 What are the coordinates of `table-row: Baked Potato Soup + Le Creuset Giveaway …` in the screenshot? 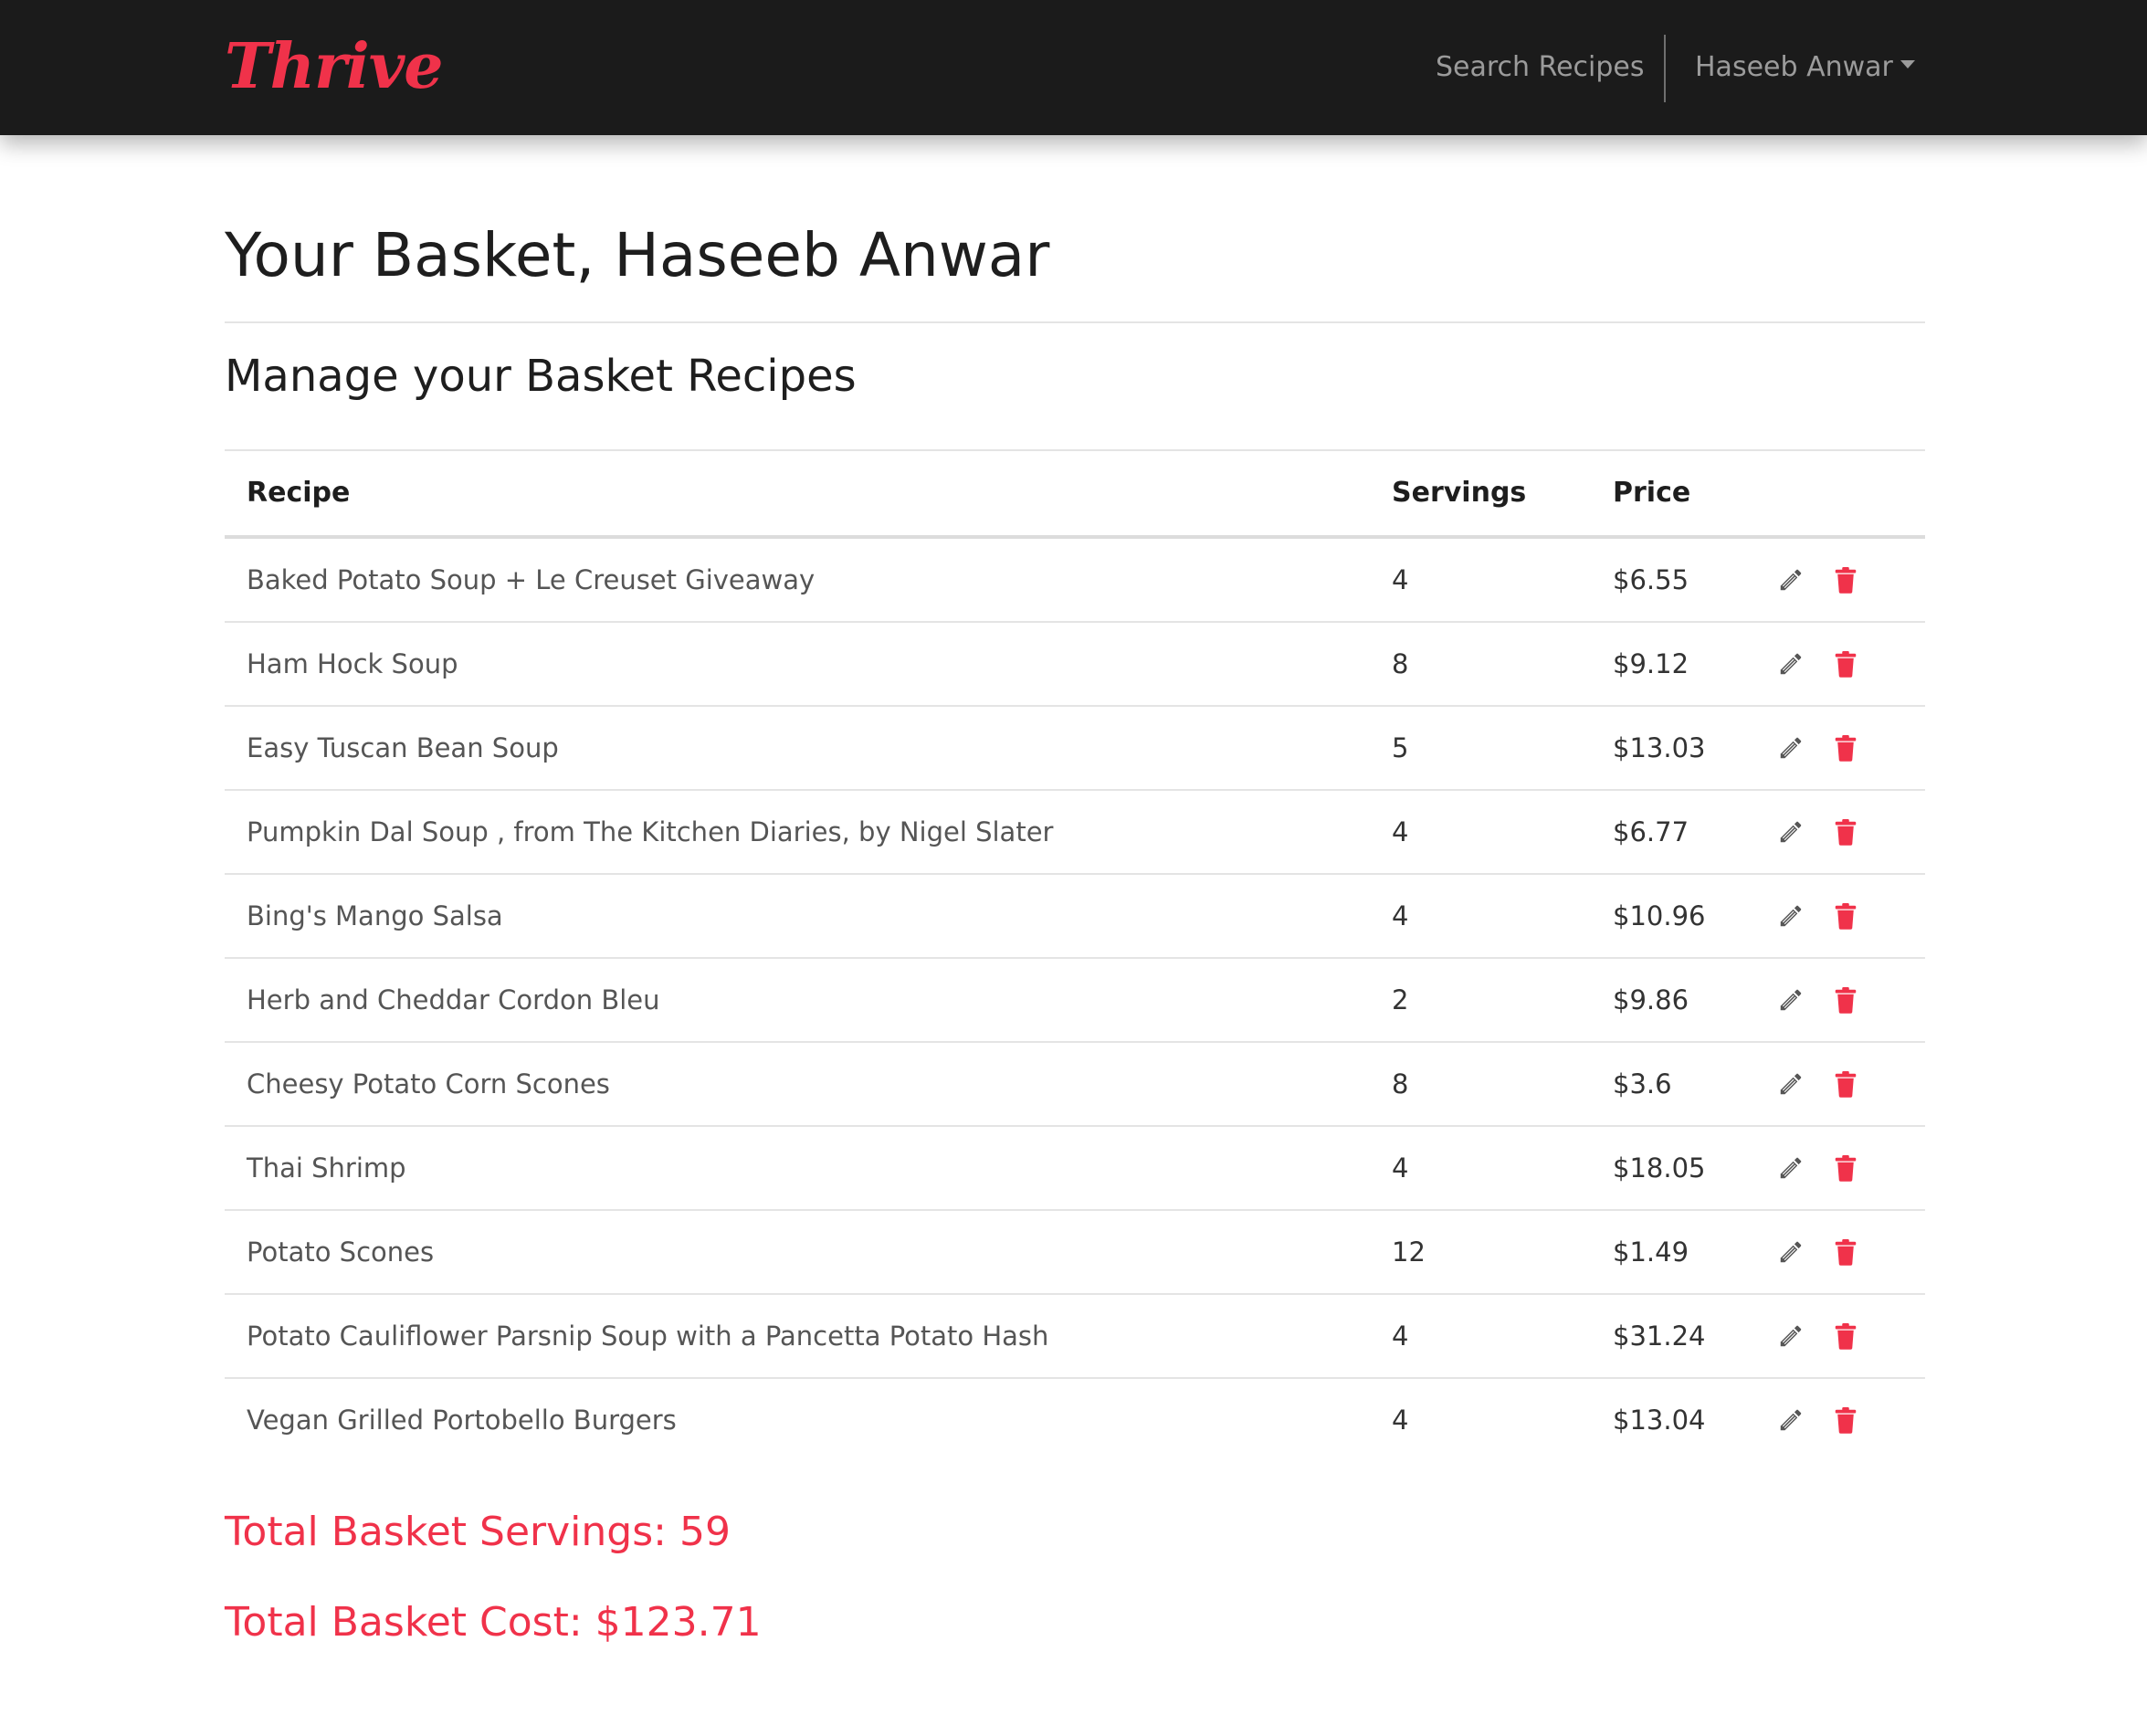 It's located at (1075, 581).